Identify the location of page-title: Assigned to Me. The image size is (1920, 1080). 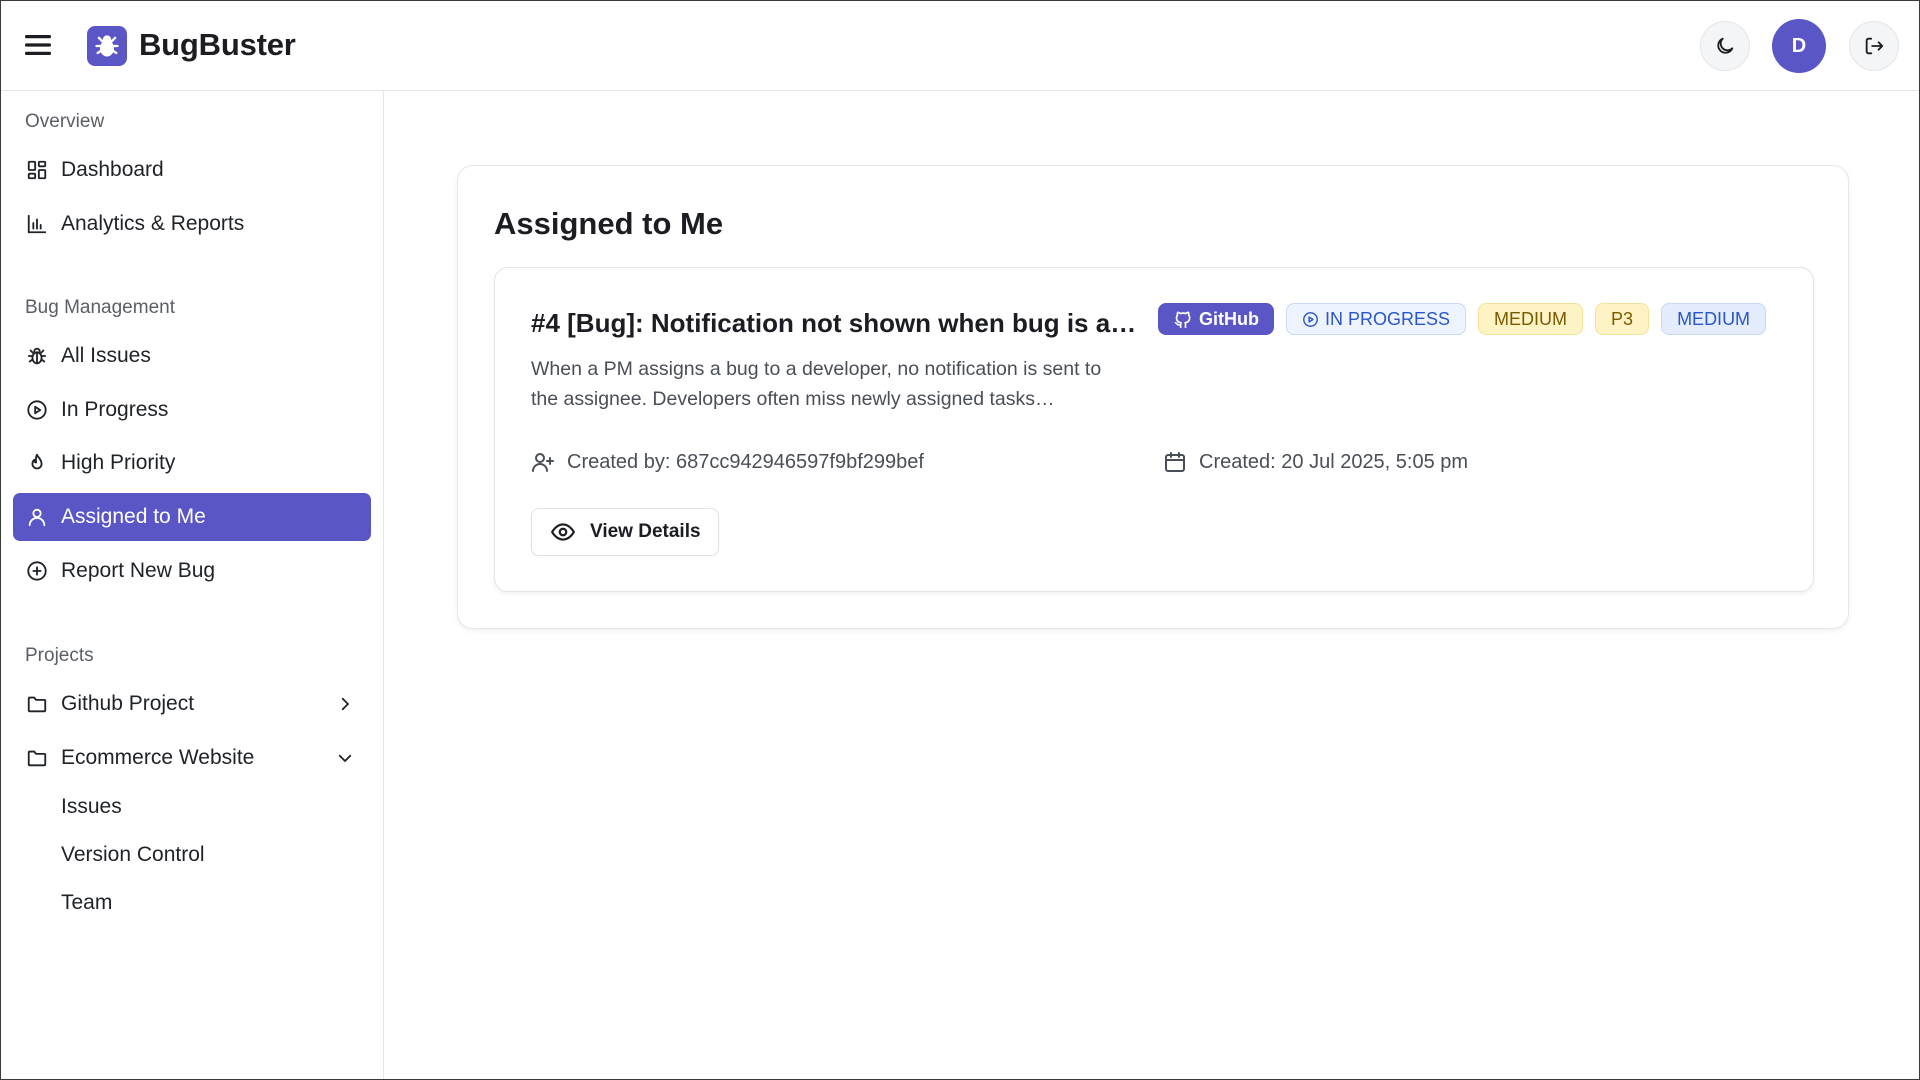
(609, 223).